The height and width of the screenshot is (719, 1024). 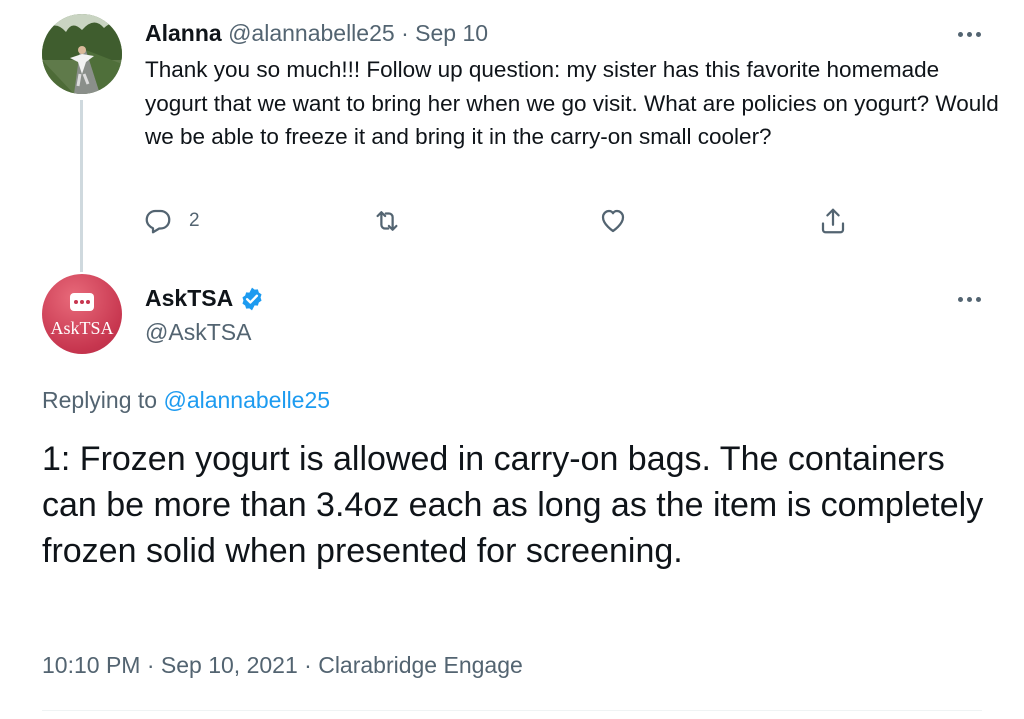 What do you see at coordinates (512, 223) in the screenshot?
I see `tweet-actions: 2` at bounding box center [512, 223].